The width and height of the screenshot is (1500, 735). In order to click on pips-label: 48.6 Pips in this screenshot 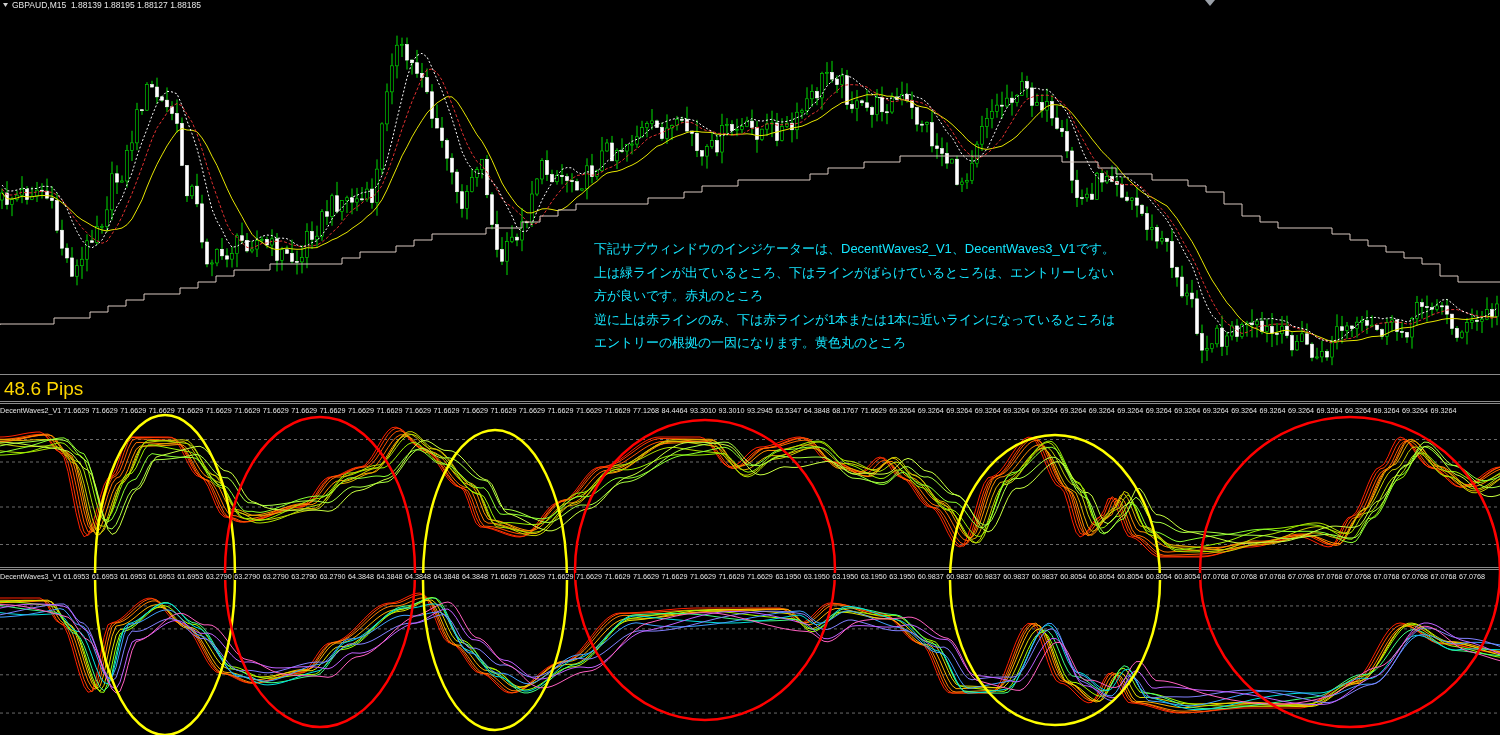, I will do `click(44, 388)`.